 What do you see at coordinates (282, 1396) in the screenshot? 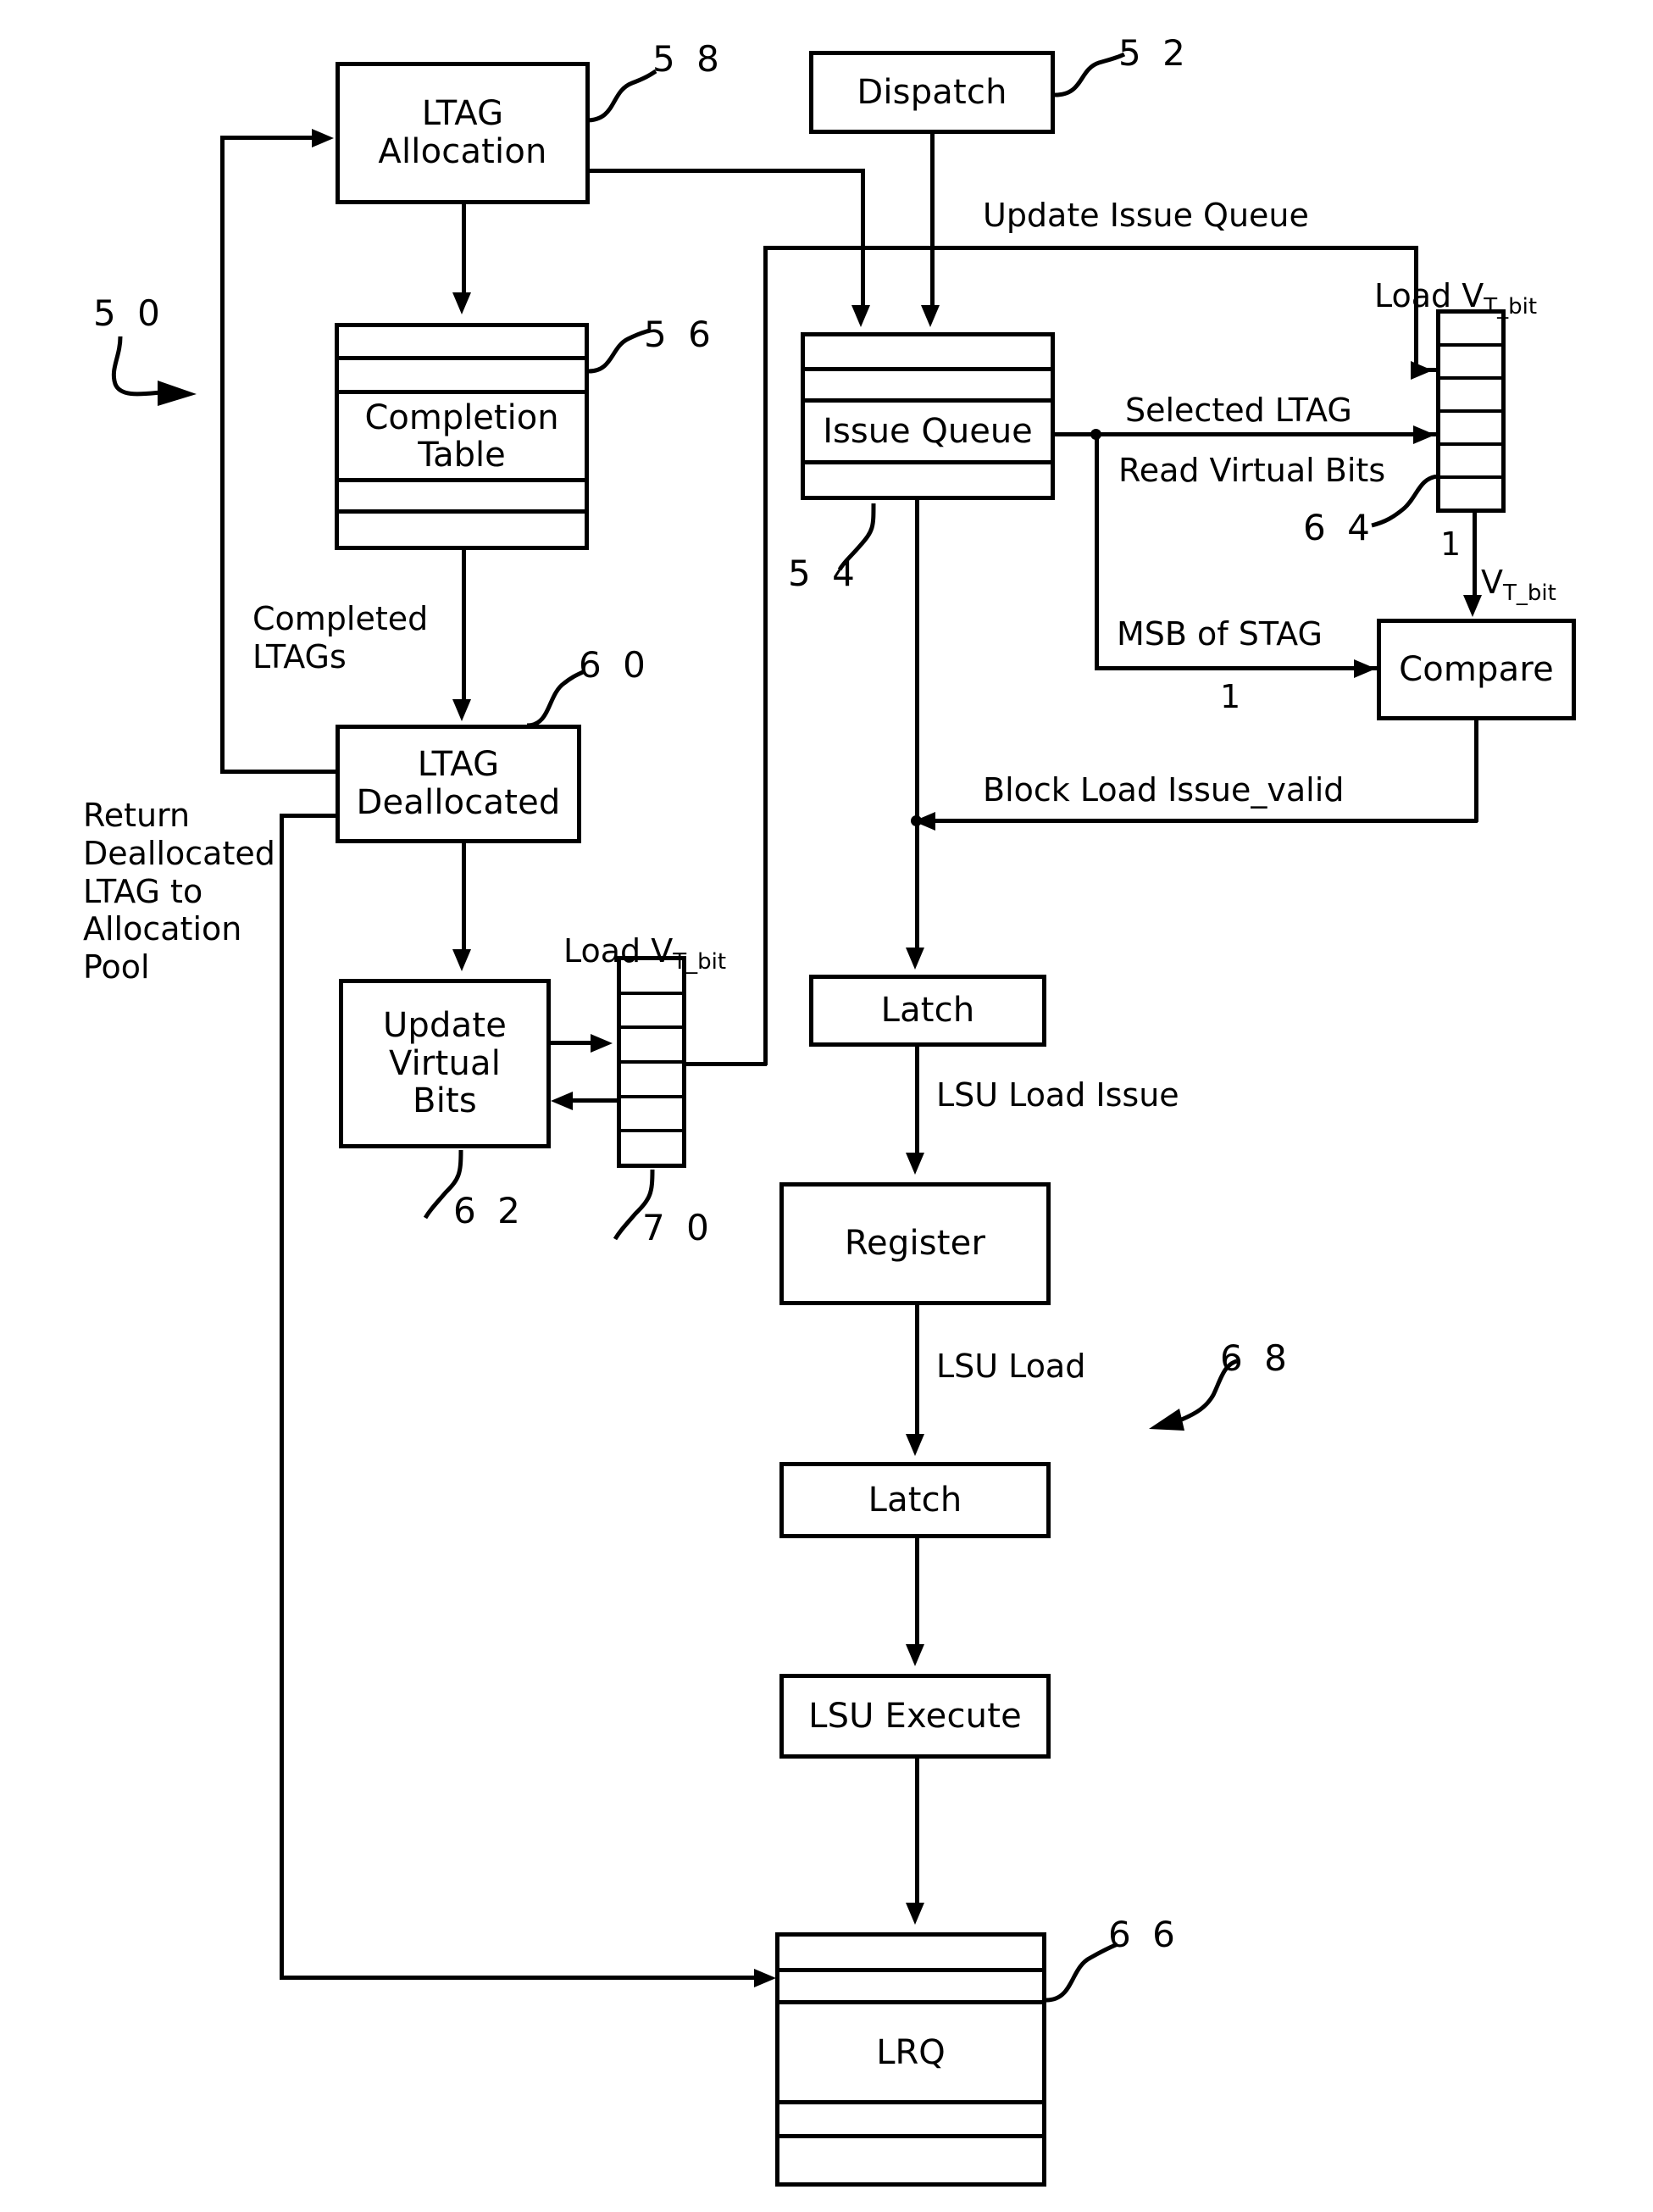
I see `wire-dealloc-to-lrq-down` at bounding box center [282, 1396].